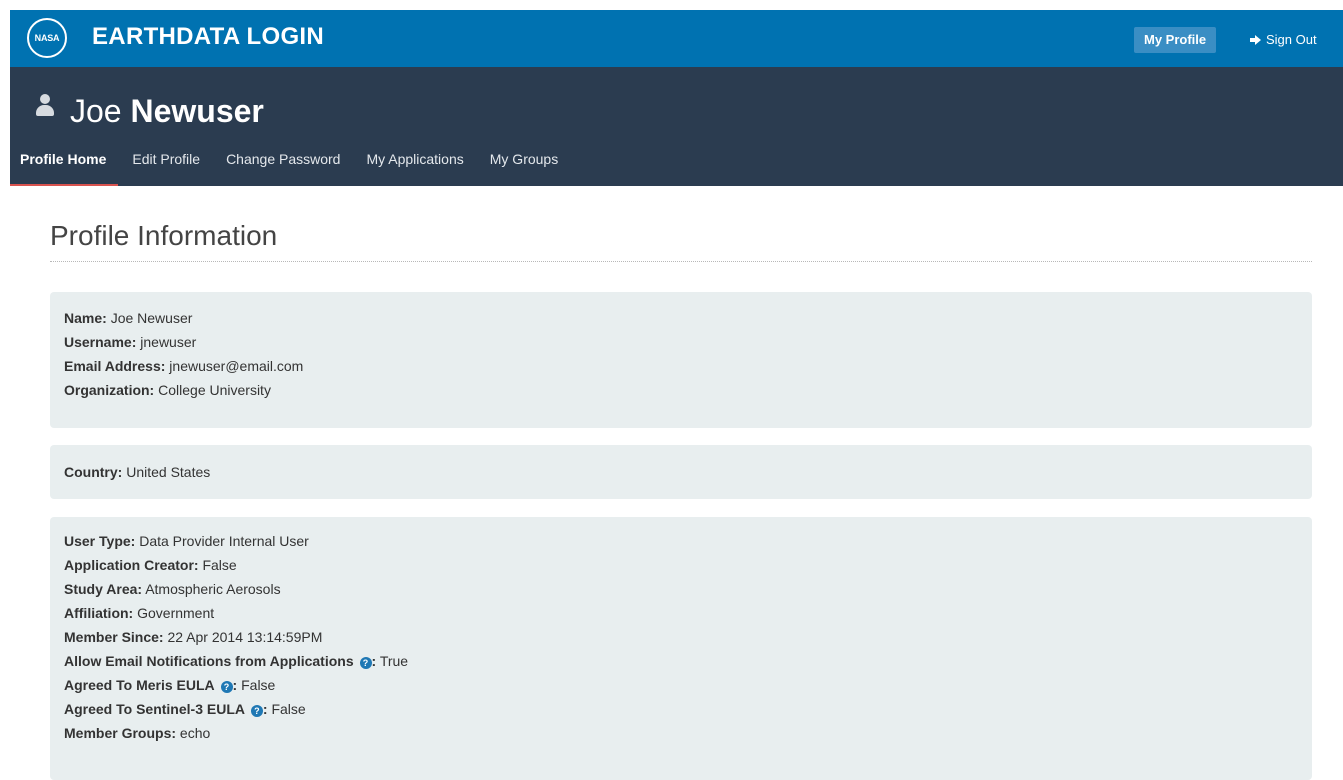 This screenshot has height=780, width=1343. I want to click on country-panel: Country: United States, so click(681, 472).